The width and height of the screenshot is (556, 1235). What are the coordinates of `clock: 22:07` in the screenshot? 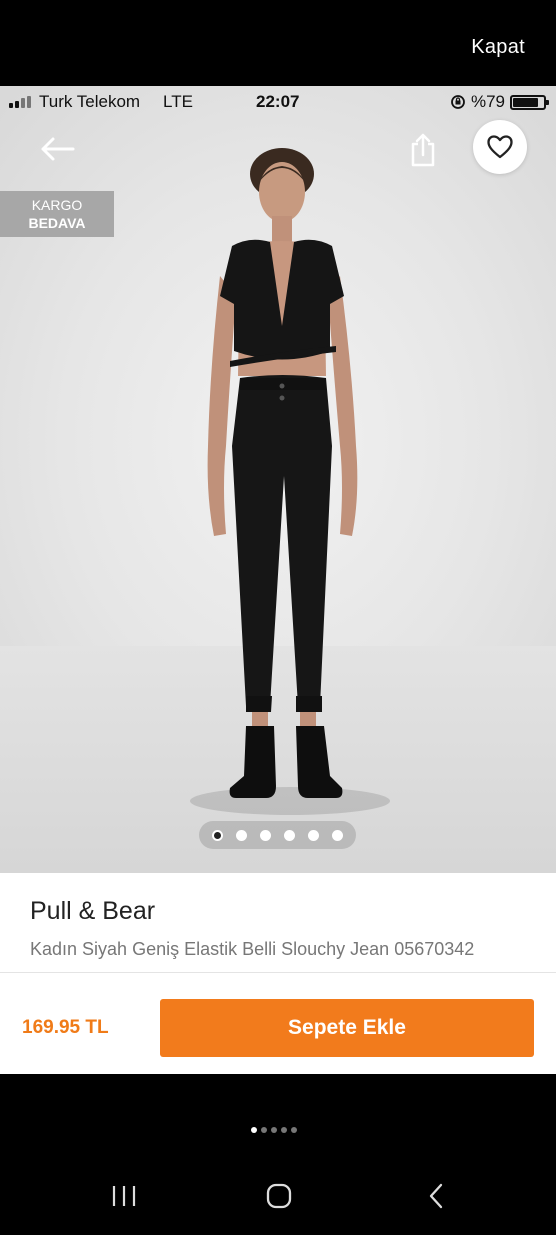 It's located at (278, 101).